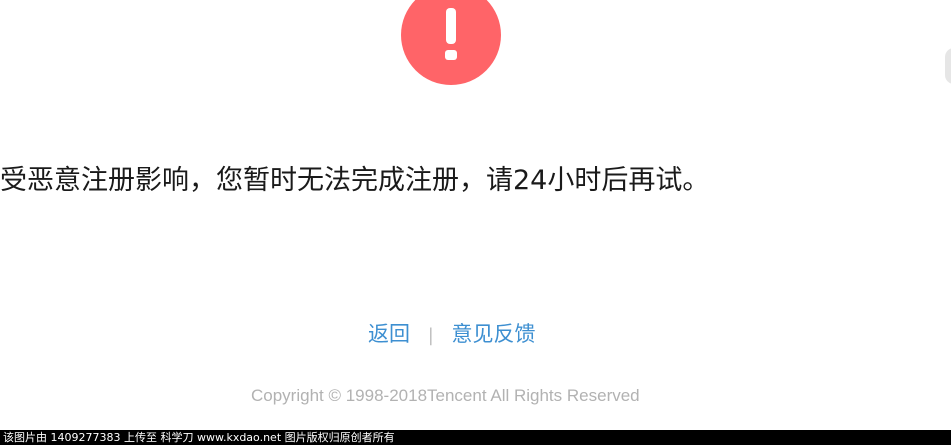  What do you see at coordinates (389, 334) in the screenshot?
I see `back-link: 返回` at bounding box center [389, 334].